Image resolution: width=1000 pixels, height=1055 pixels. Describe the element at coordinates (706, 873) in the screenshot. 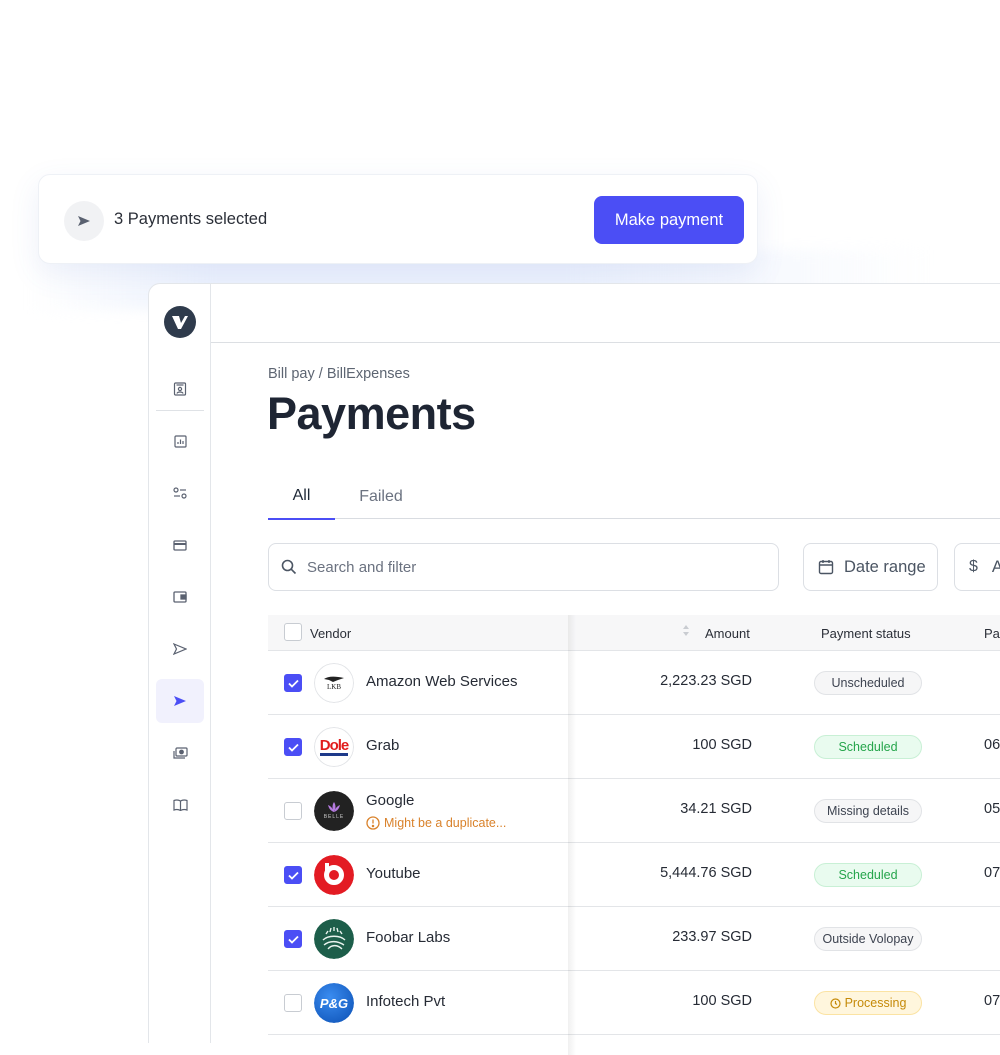

I see `amount: 5,444.76 SGD` at that location.